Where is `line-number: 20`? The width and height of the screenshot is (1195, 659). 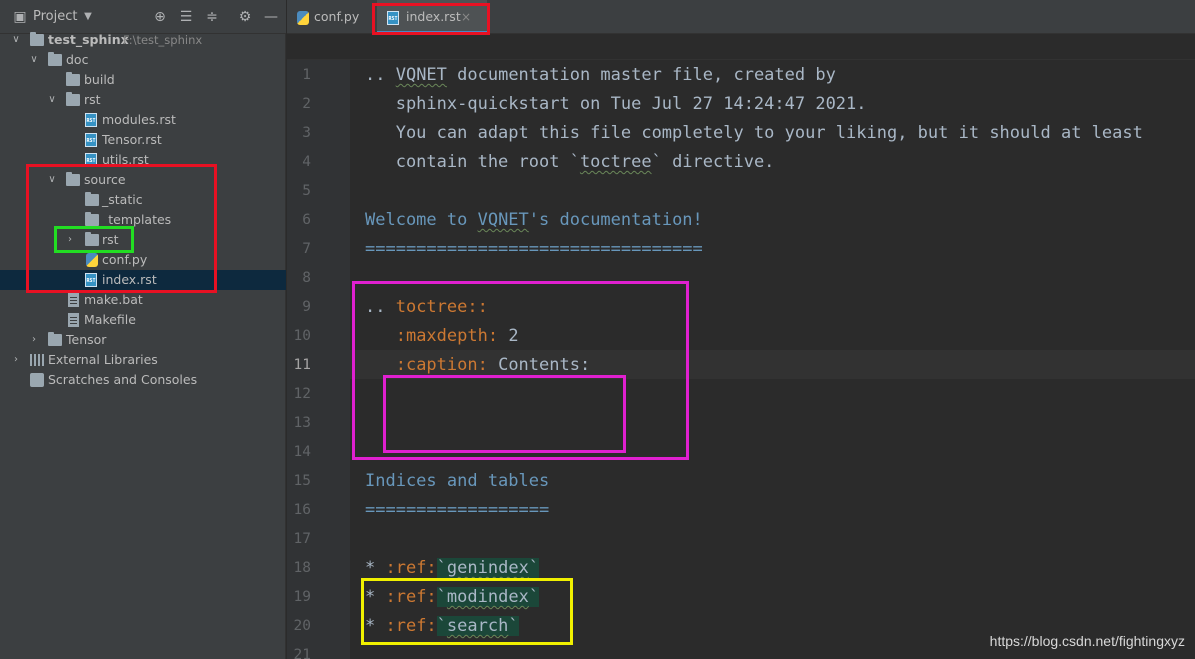 line-number: 20 is located at coordinates (302, 626).